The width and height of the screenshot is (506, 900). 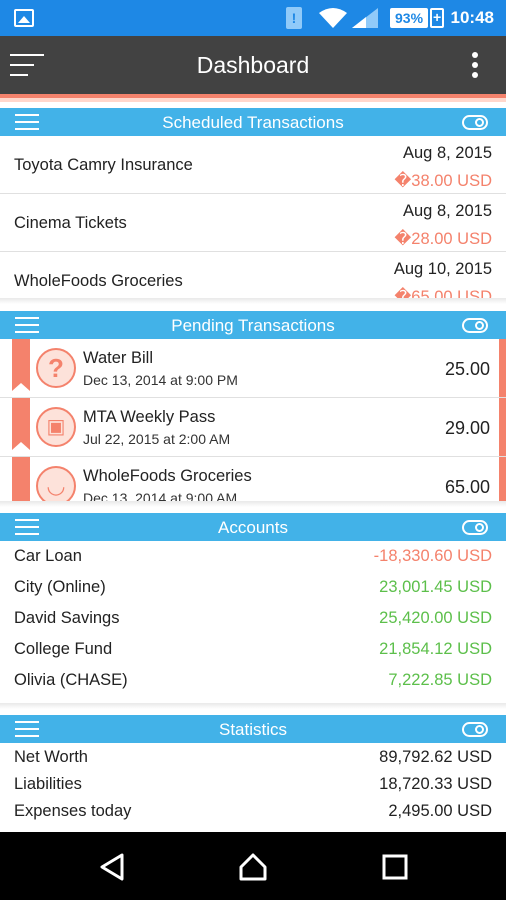 I want to click on transaction-amount: �28.00 USD, so click(x=443, y=239).